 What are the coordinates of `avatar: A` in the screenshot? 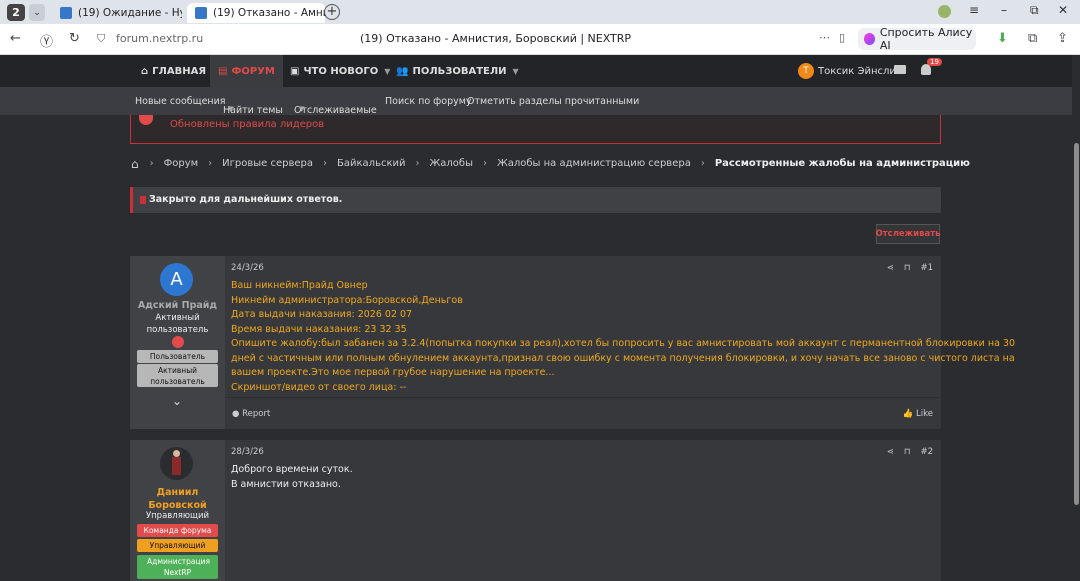 It's located at (176, 279).